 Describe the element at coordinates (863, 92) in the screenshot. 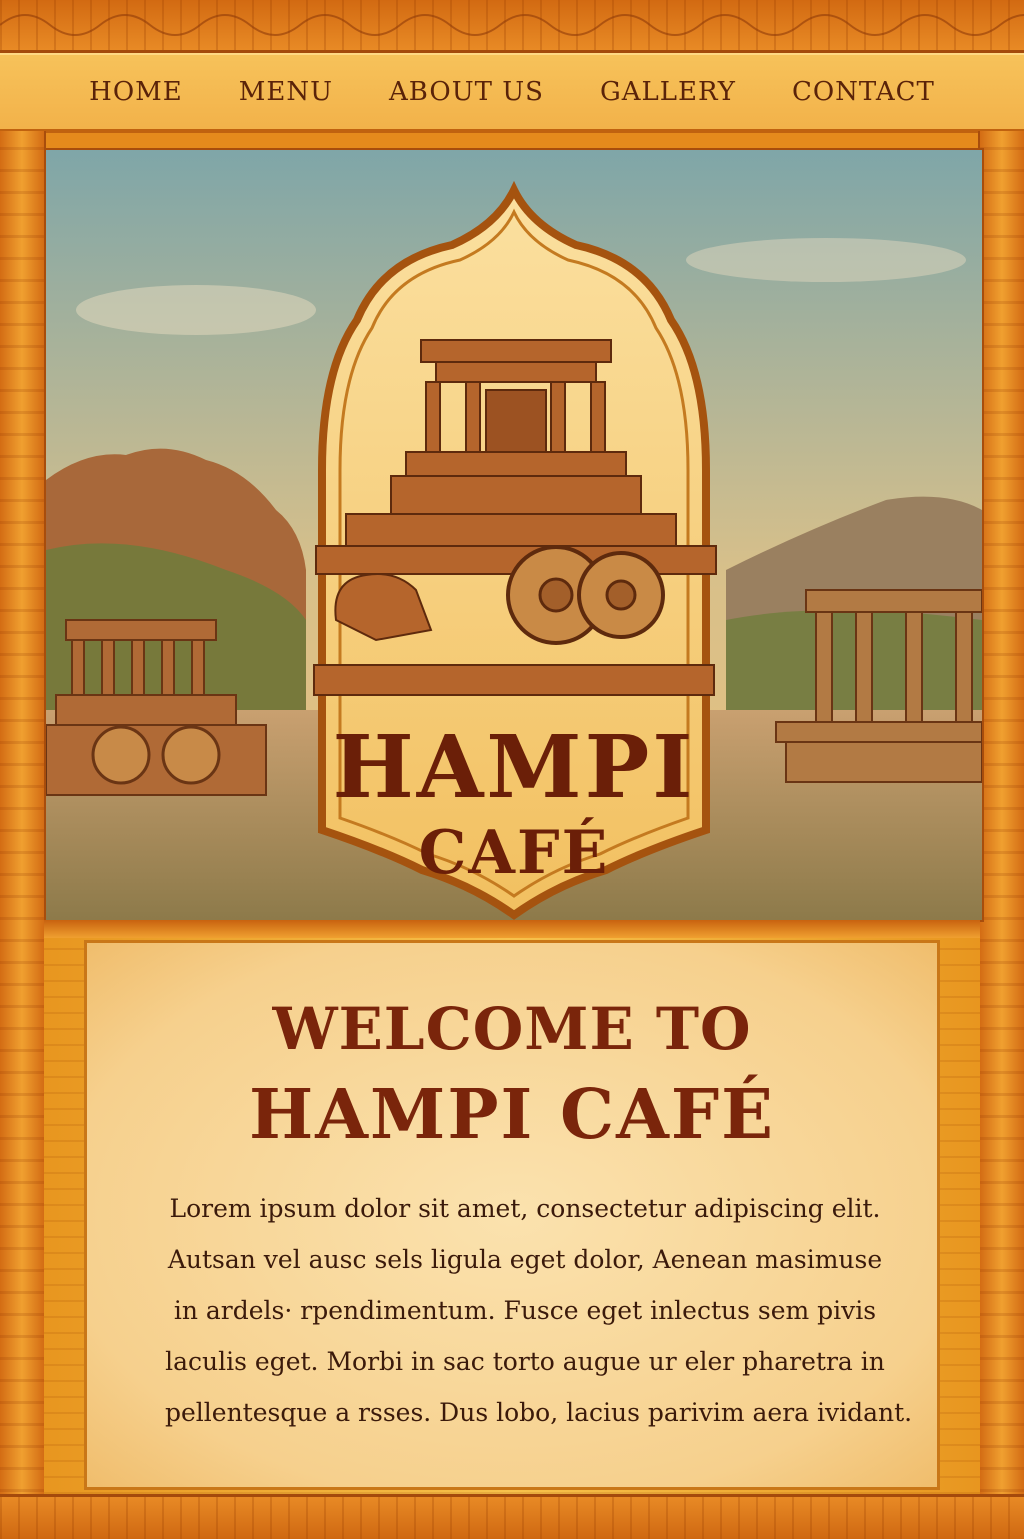

I see `nav-contact: CONTACT` at that location.